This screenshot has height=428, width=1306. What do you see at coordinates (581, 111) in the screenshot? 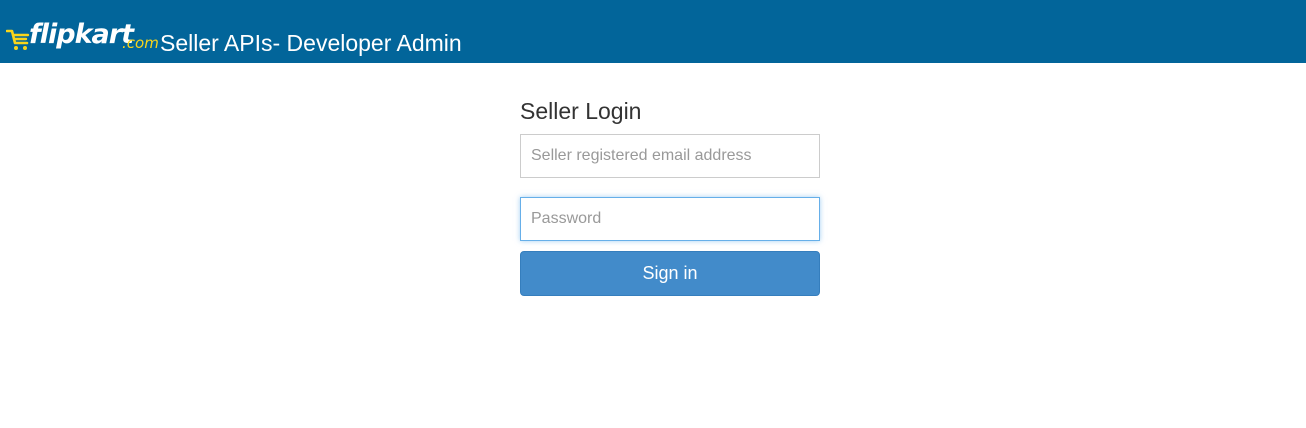
I see `login-title: Seller Login` at bounding box center [581, 111].